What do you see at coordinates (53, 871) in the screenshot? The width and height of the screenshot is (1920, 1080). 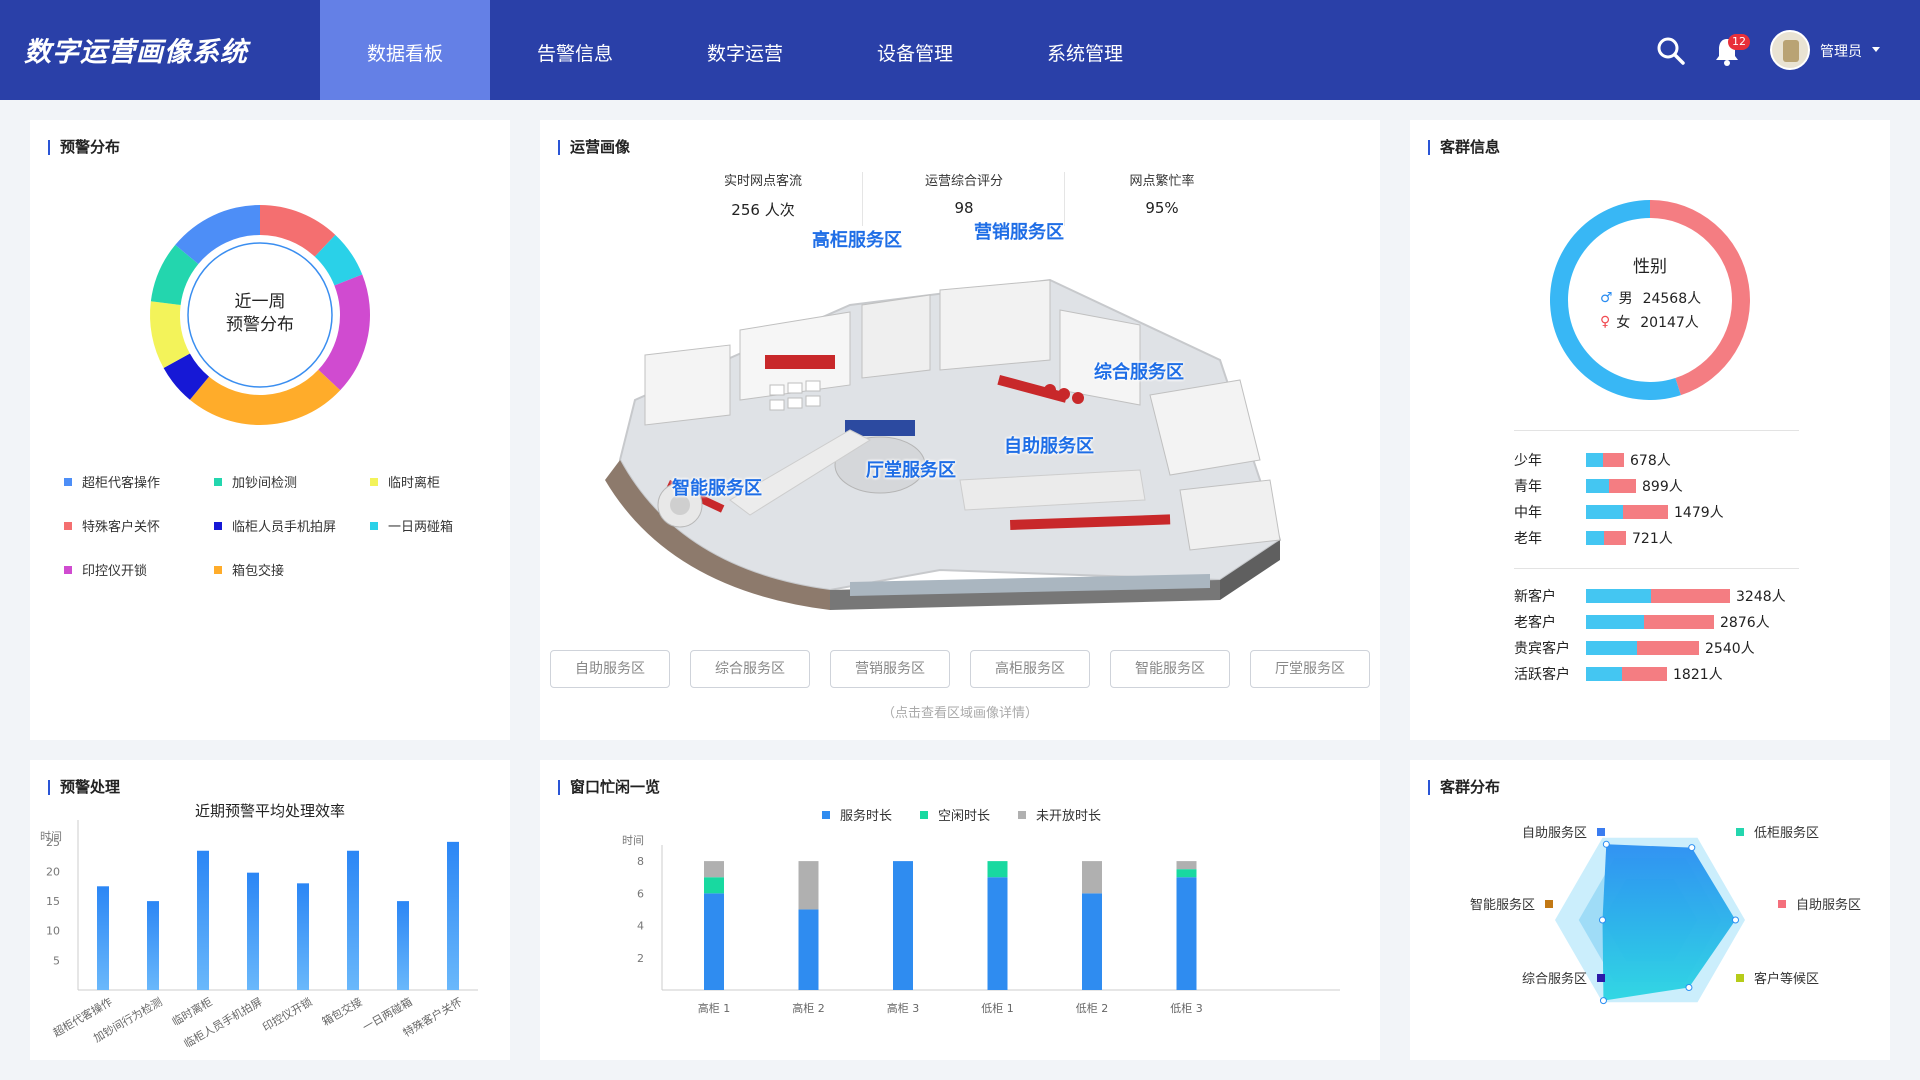 I see `y-tick-label: 20` at bounding box center [53, 871].